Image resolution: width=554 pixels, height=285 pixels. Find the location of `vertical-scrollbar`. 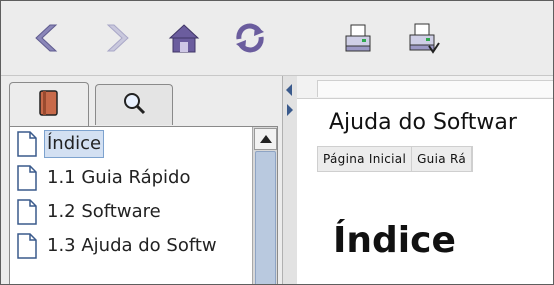

vertical-scrollbar is located at coordinates (264, 205).